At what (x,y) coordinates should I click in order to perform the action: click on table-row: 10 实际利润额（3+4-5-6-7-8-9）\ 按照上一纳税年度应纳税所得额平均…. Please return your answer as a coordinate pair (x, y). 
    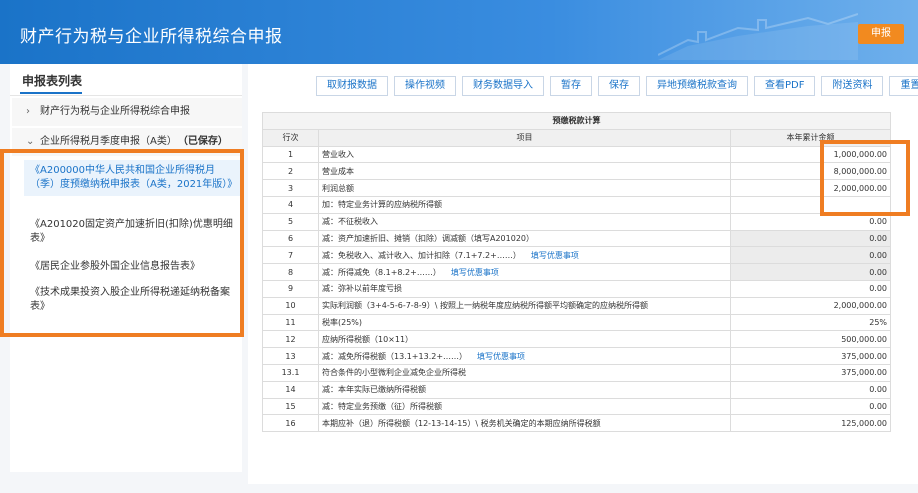
    Looking at the image, I should click on (577, 305).